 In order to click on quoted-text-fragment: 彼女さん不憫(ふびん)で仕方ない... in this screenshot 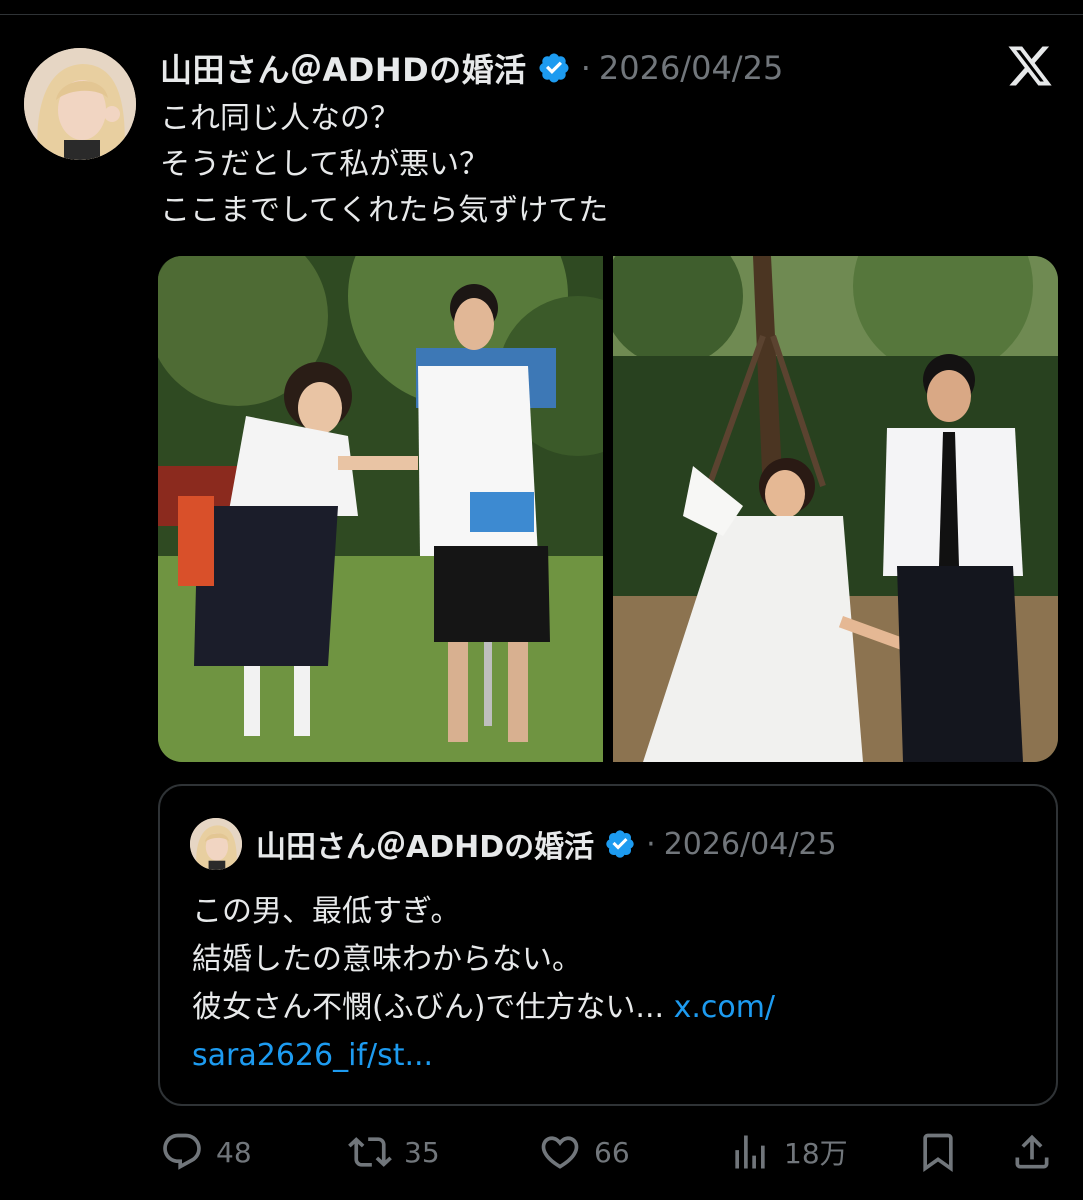, I will do `click(433, 1007)`.